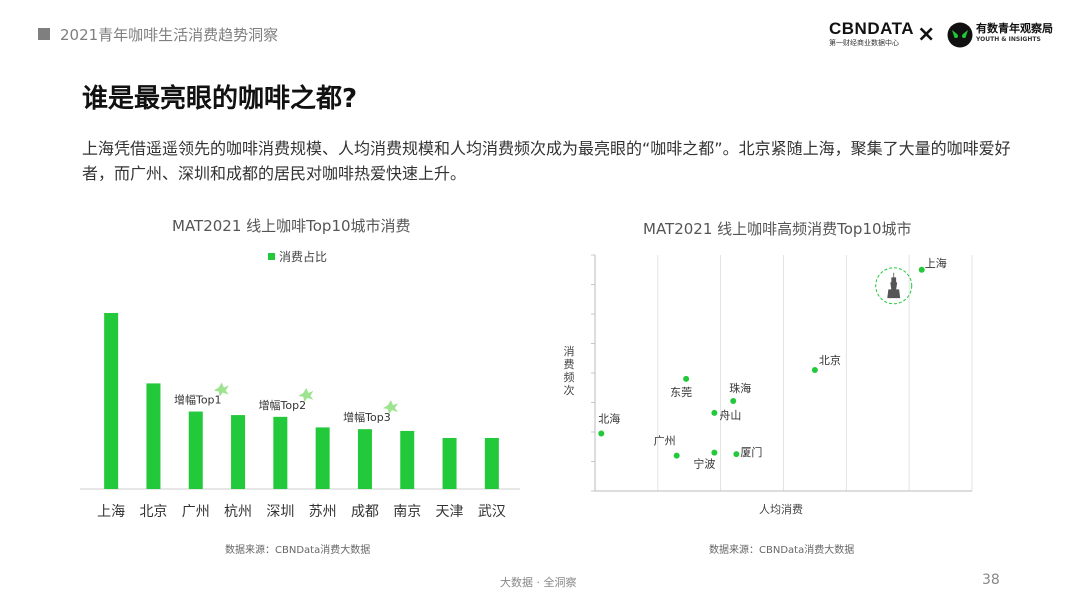 The image size is (1080, 608). What do you see at coordinates (714, 412) in the screenshot?
I see `point-舟山` at bounding box center [714, 412].